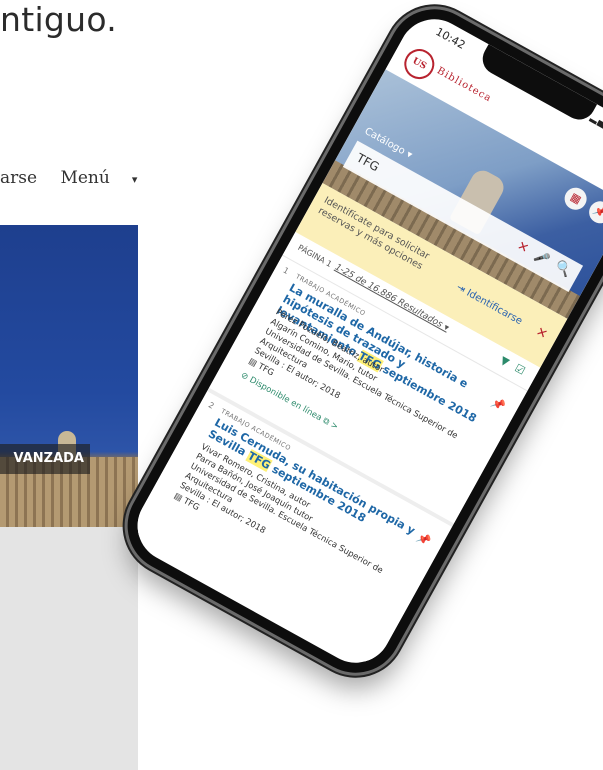 The height and width of the screenshot is (770, 603). Describe the element at coordinates (522, 248) in the screenshot. I see `clear-icon: ✕` at that location.